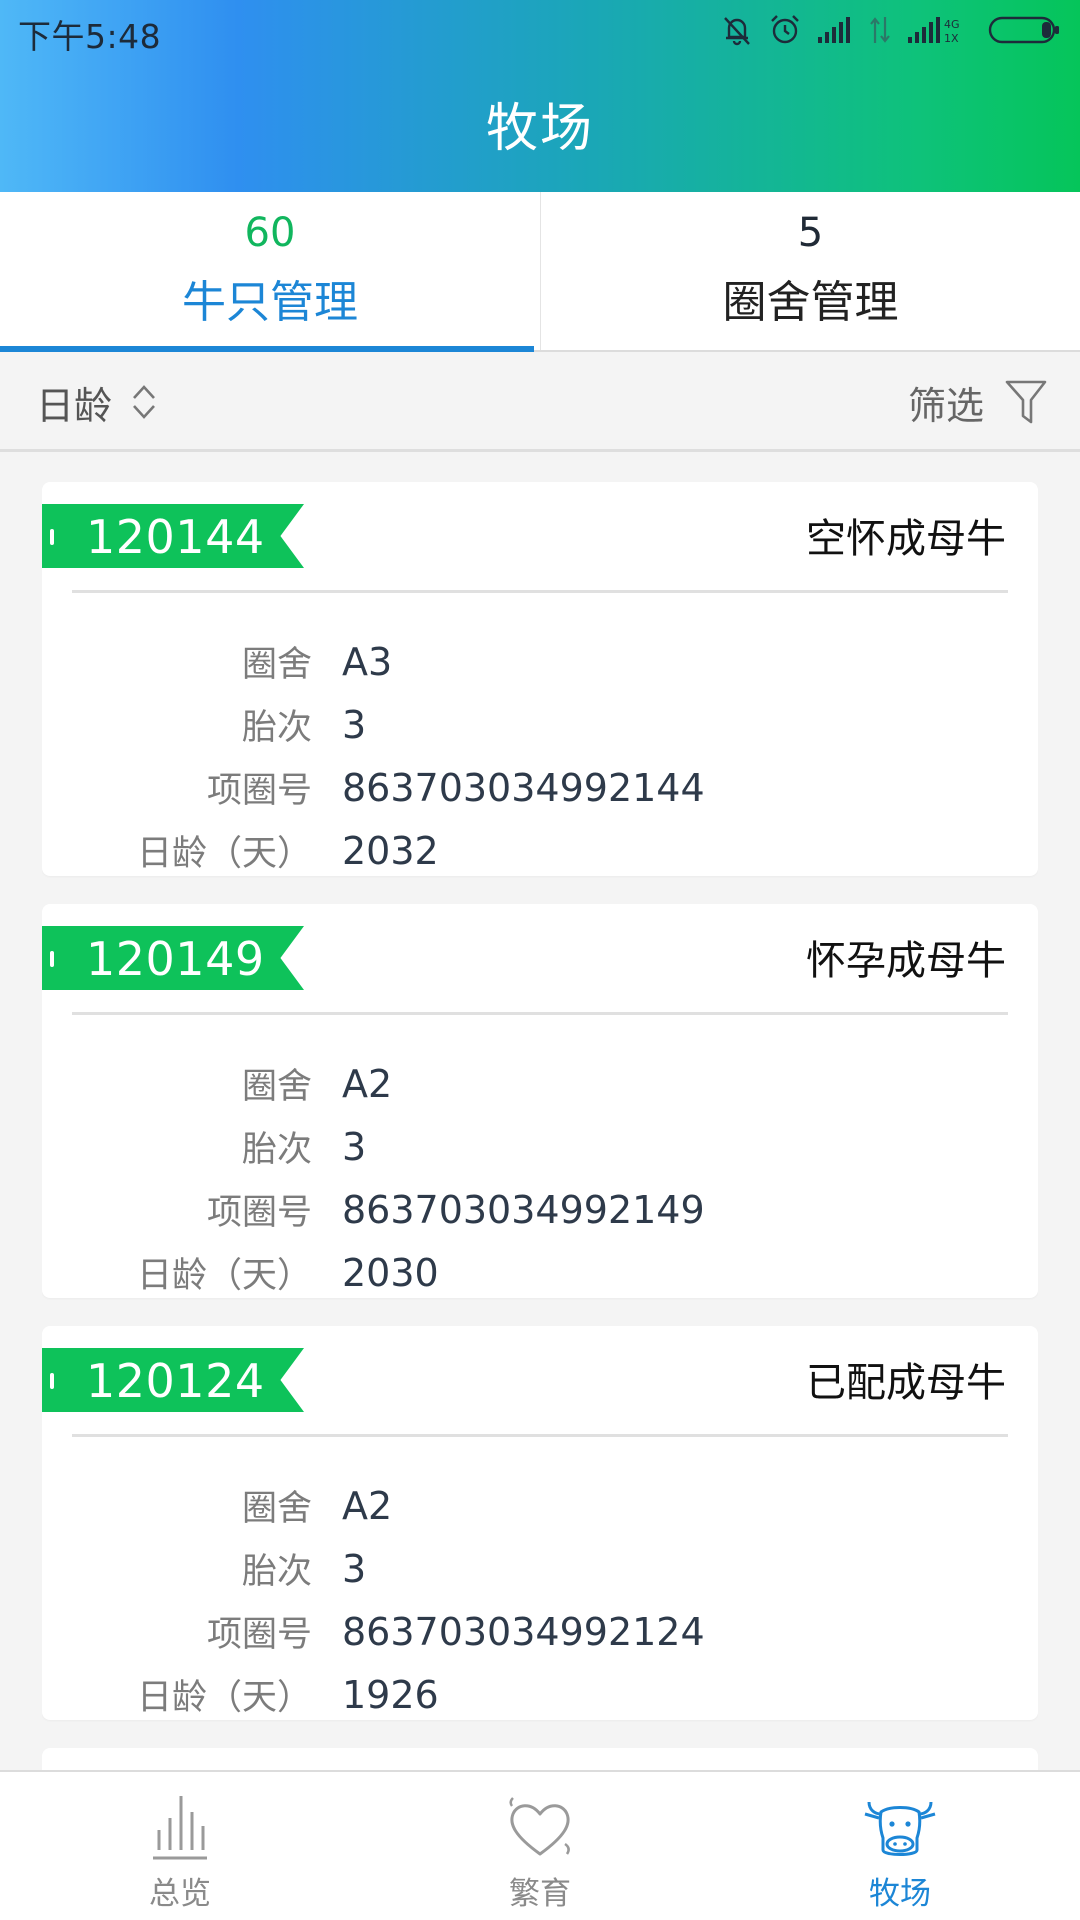 This screenshot has width=1080, height=1920. I want to click on cow-icon, so click(900, 1828).